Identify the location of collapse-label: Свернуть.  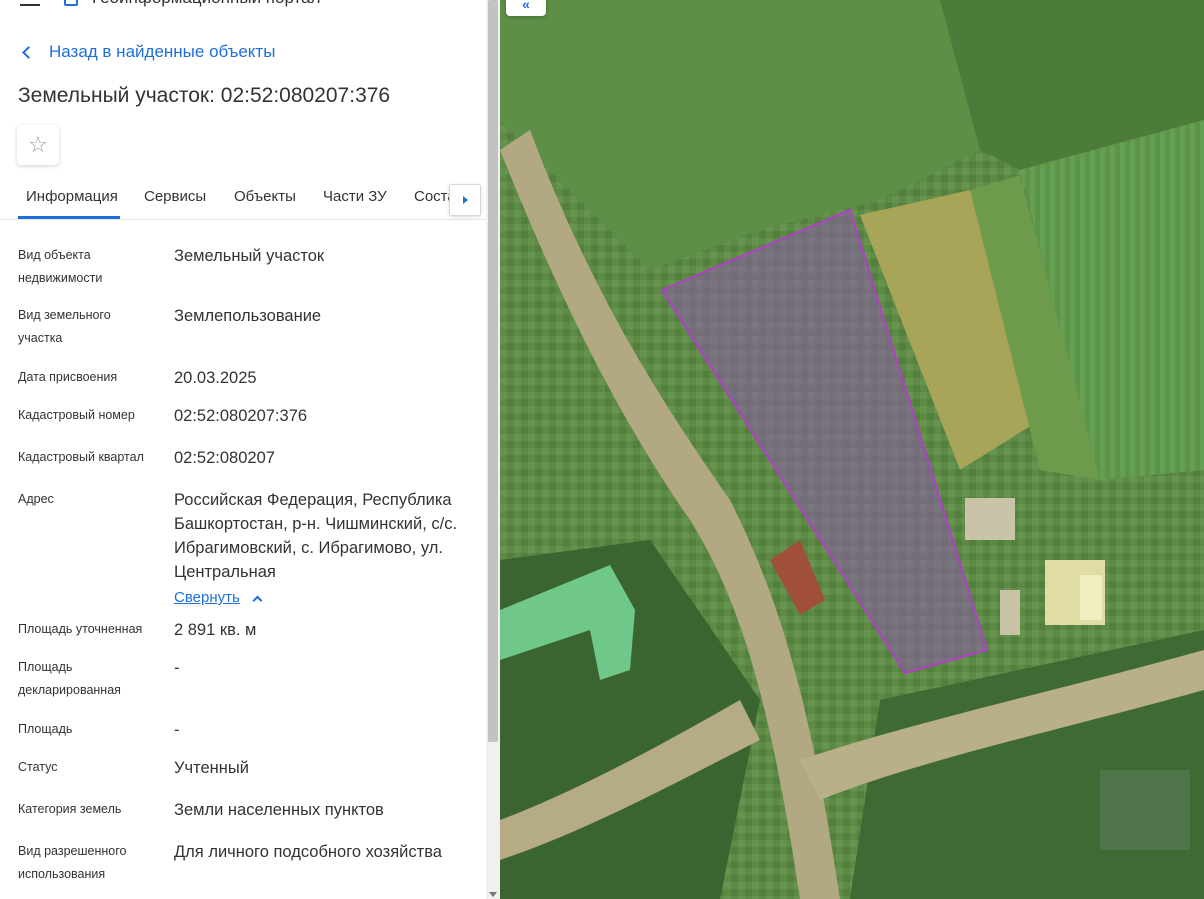
(207, 597).